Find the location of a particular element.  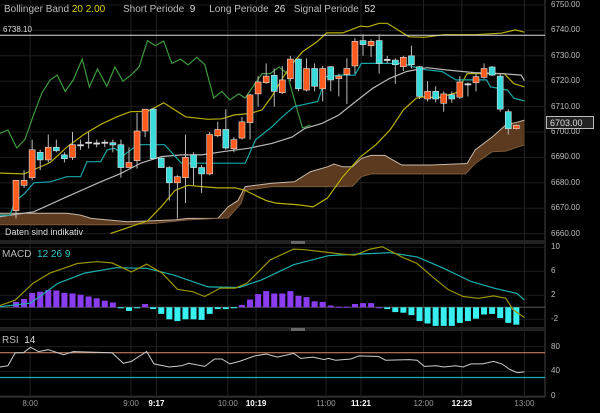

rsi-resize-handle is located at coordinates (298, 329).